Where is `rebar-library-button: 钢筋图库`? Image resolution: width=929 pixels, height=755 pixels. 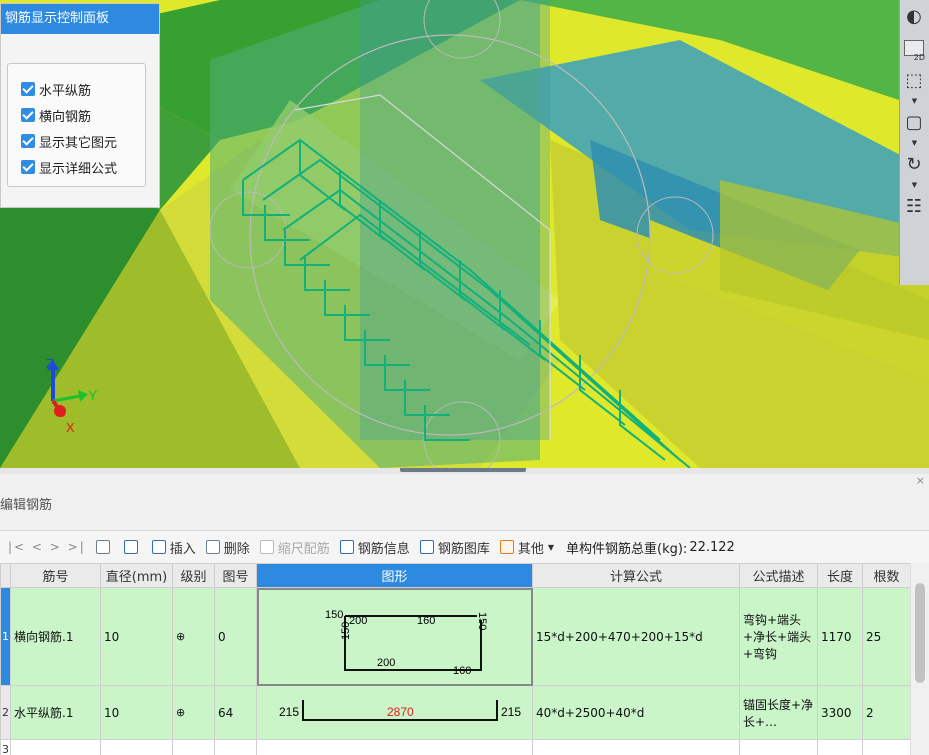 rebar-library-button: 钢筋图库 is located at coordinates (454, 547).